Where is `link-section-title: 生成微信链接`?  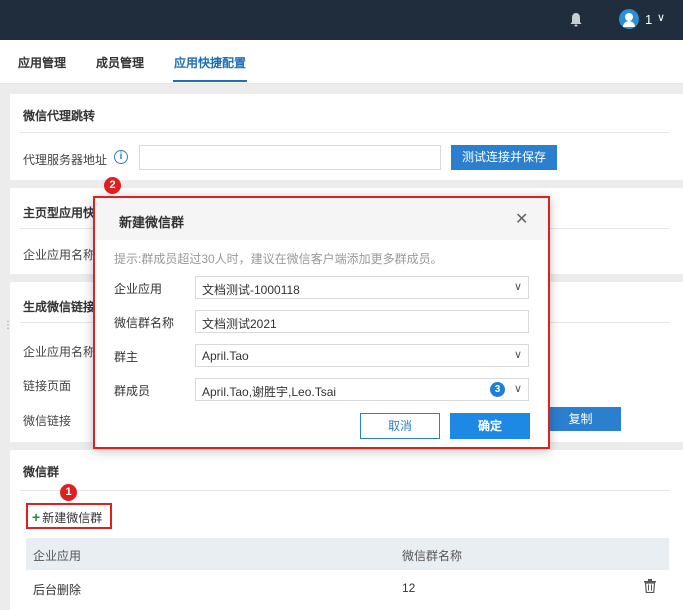
link-section-title: 生成微信链接 is located at coordinates (59, 307).